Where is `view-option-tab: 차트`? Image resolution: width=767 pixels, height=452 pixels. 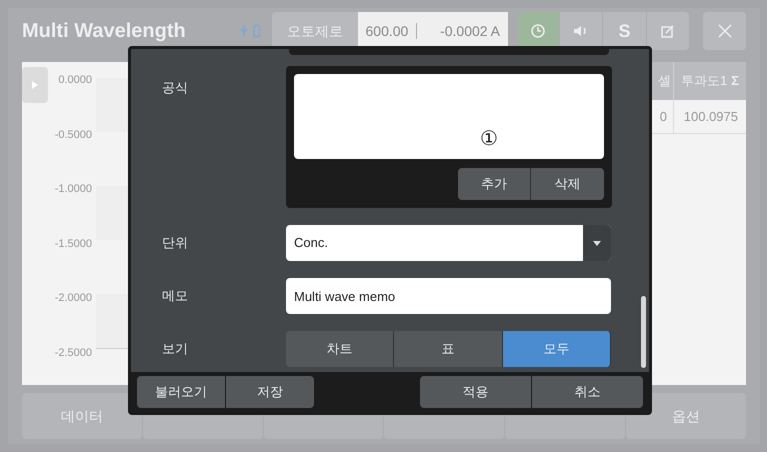 view-option-tab: 차트 is located at coordinates (340, 349).